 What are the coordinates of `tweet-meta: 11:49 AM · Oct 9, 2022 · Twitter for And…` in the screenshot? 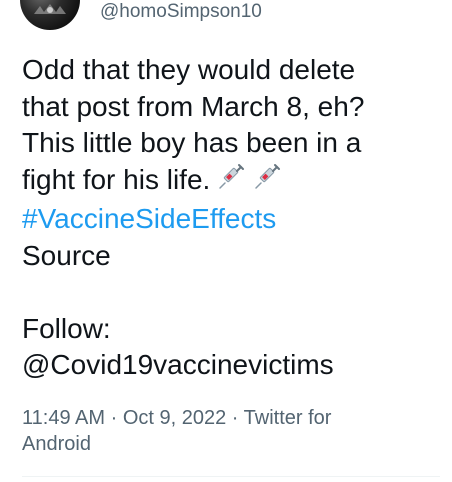 It's located at (227, 431).